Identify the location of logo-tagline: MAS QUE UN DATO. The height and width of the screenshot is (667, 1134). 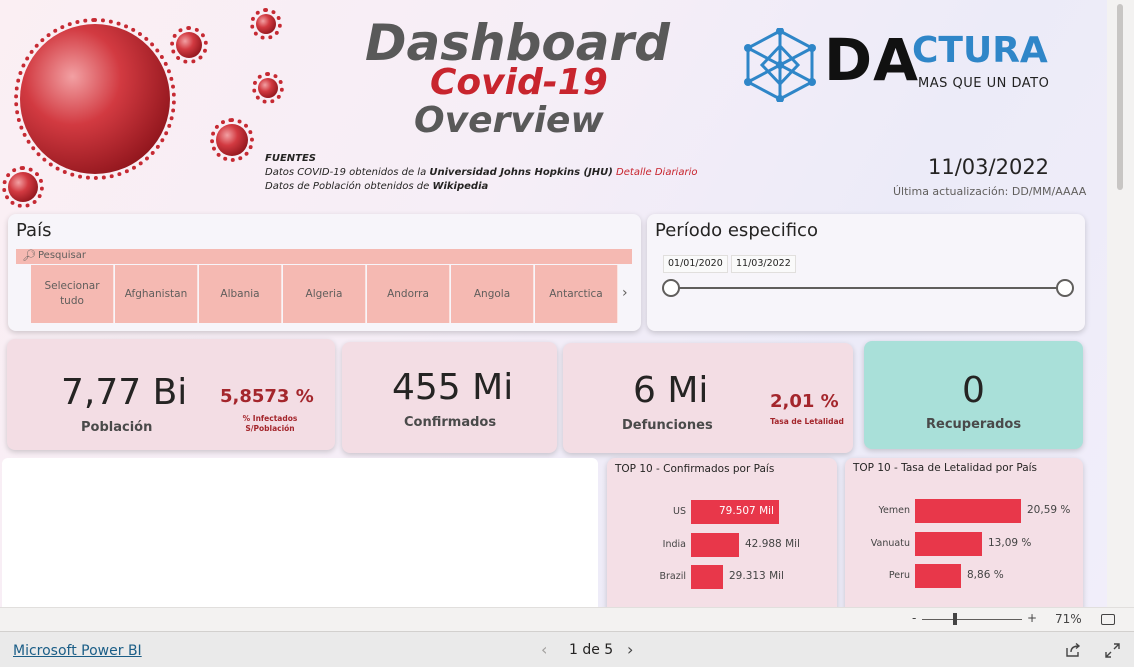
(984, 83).